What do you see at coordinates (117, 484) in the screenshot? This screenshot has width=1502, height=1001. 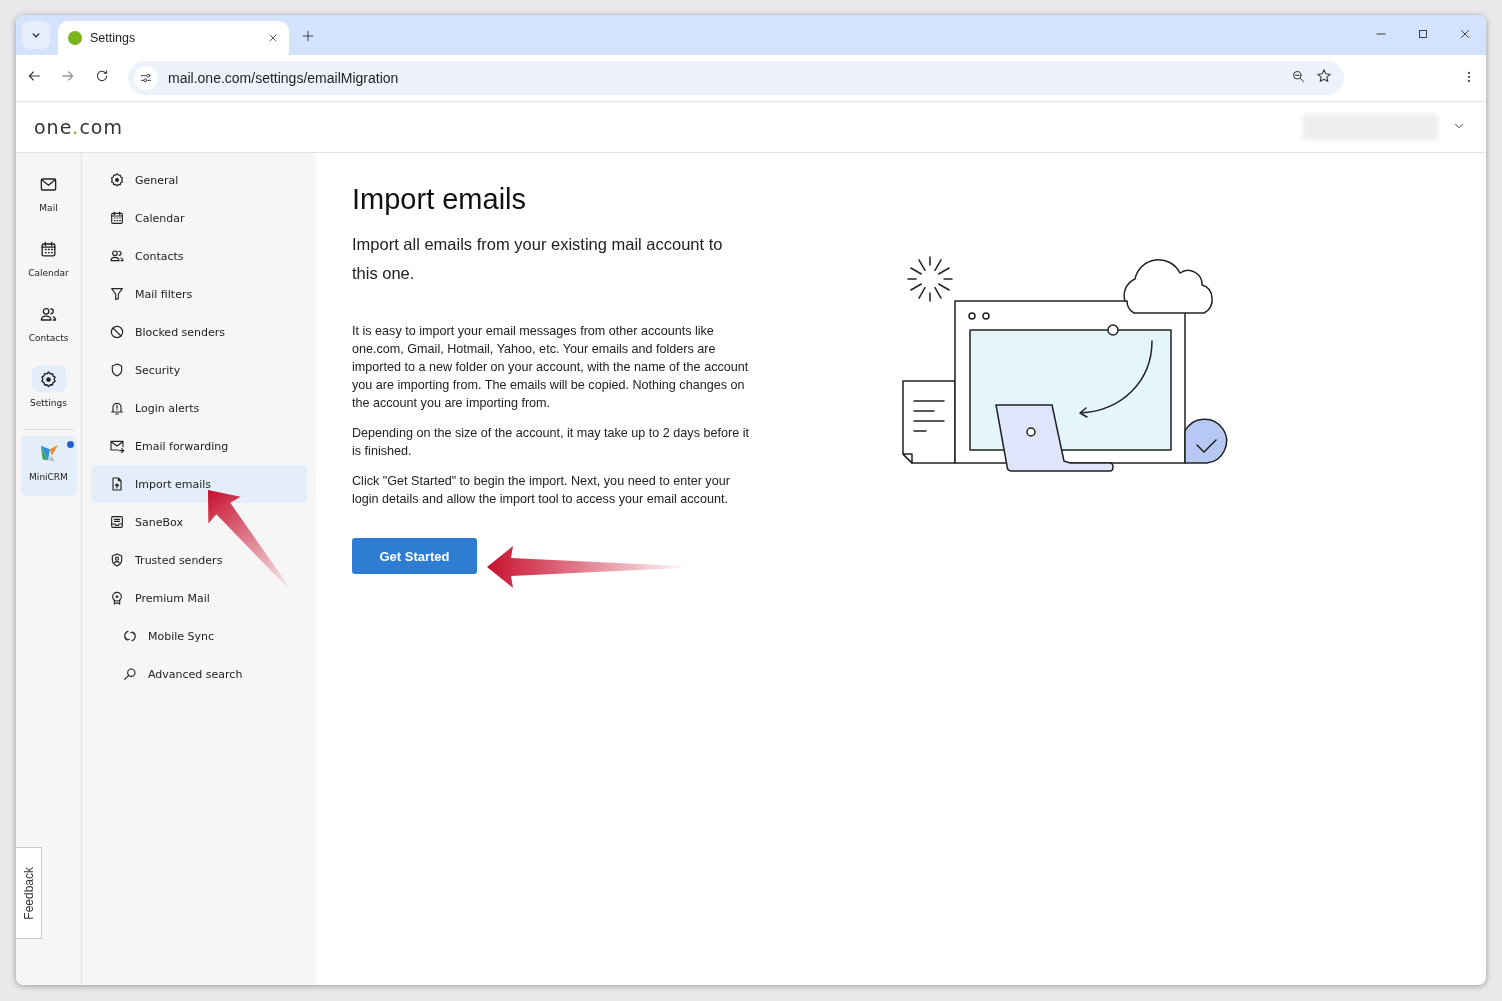 I see `file-upload-icon` at bounding box center [117, 484].